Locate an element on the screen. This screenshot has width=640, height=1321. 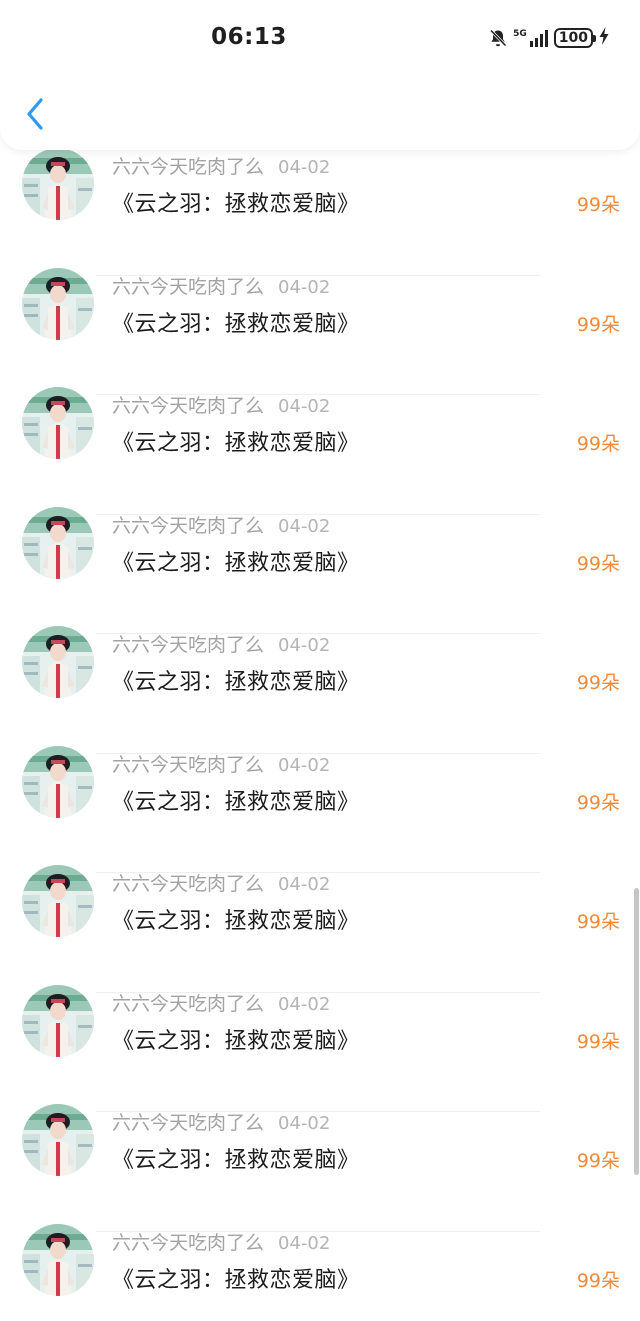
signal-icon is located at coordinates (539, 38).